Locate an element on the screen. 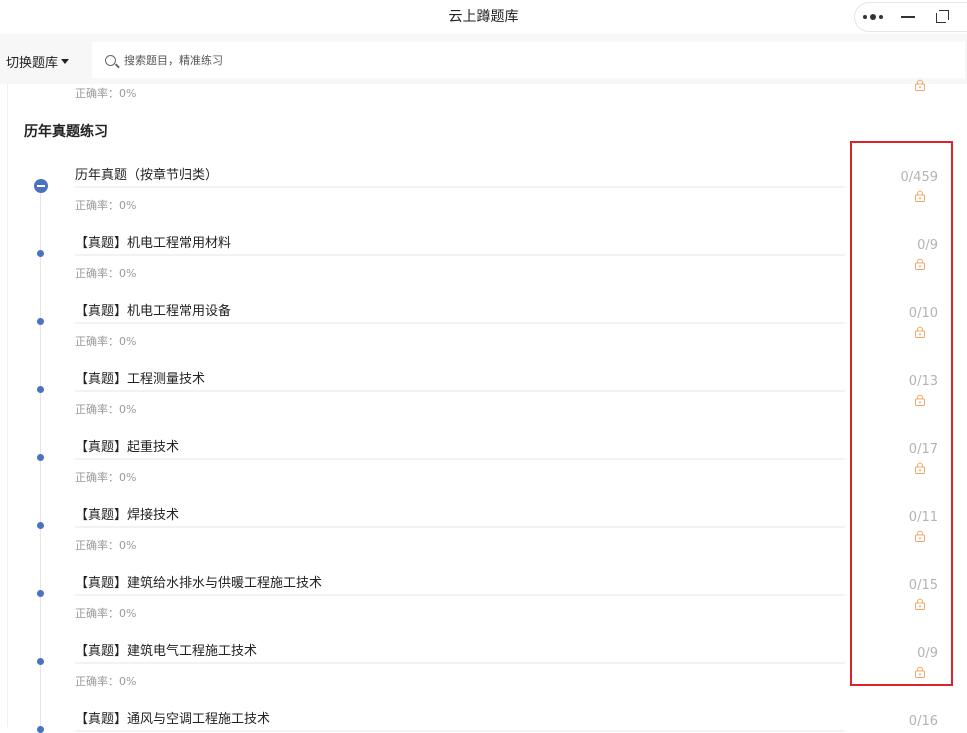 The height and width of the screenshot is (733, 967). caret-down-icon is located at coordinates (65, 61).